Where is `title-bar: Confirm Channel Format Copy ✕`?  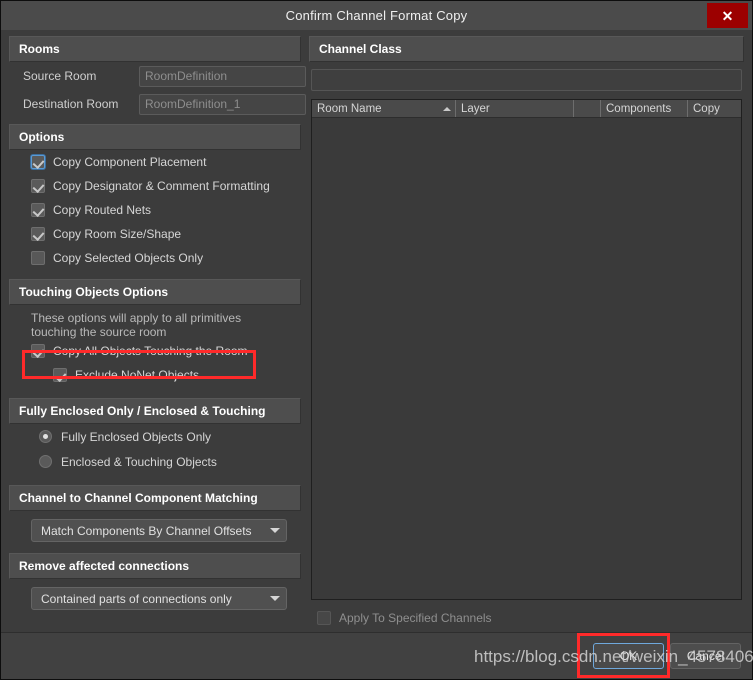 title-bar: Confirm Channel Format Copy ✕ is located at coordinates (376, 15).